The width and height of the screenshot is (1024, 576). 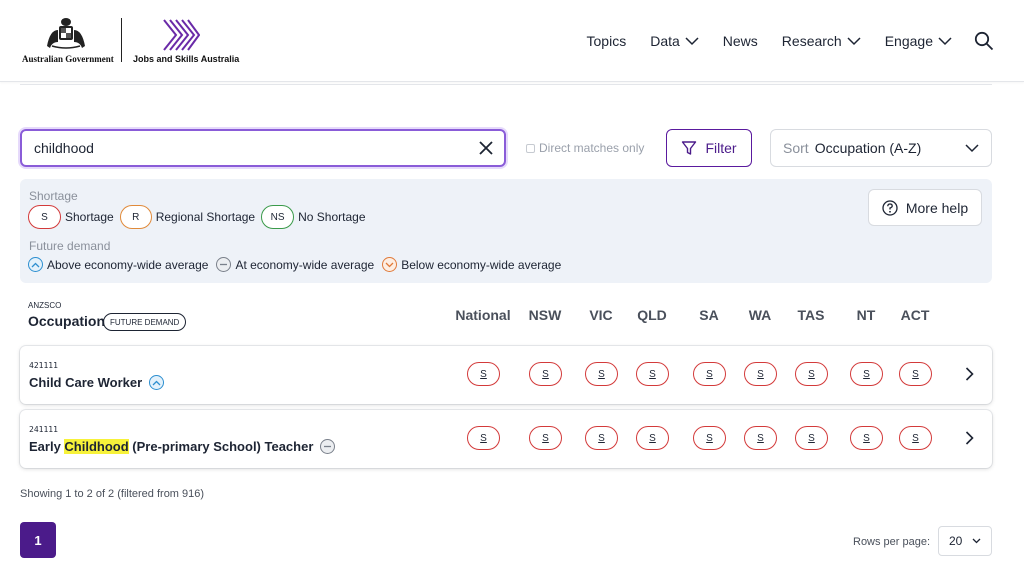 I want to click on nav-topics: Topics, so click(x=607, y=41).